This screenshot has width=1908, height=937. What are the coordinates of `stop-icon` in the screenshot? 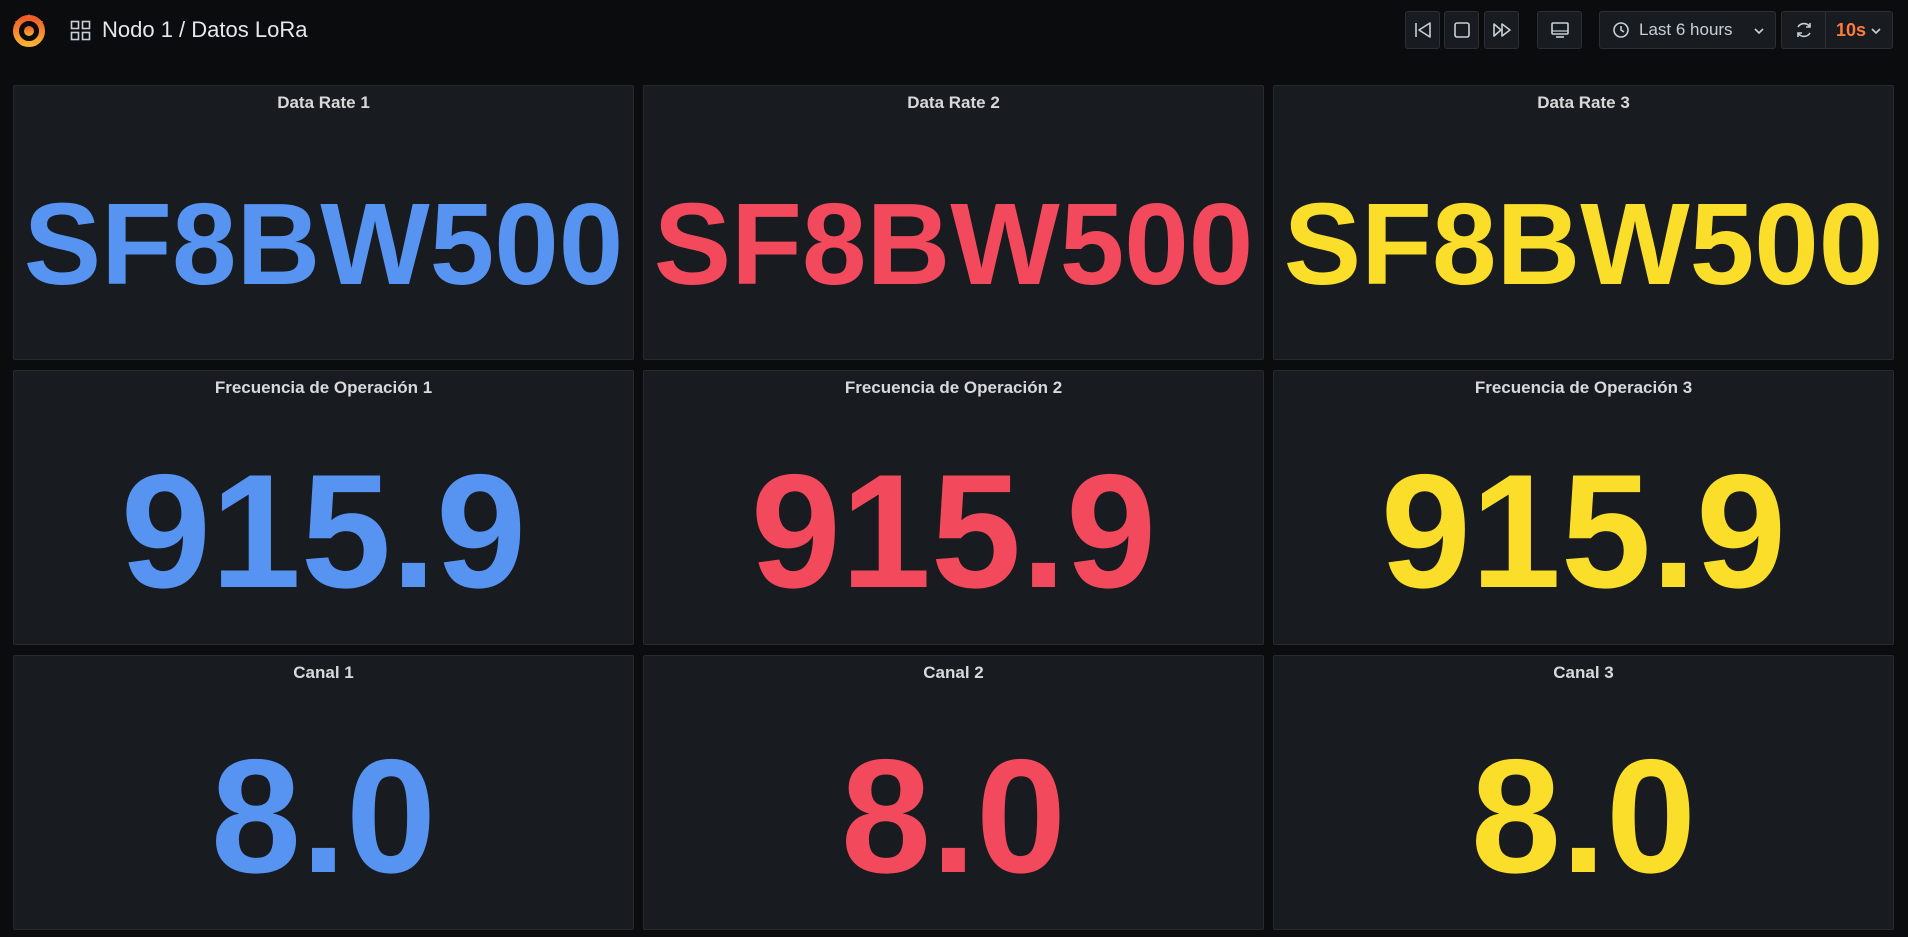 It's located at (1461, 30).